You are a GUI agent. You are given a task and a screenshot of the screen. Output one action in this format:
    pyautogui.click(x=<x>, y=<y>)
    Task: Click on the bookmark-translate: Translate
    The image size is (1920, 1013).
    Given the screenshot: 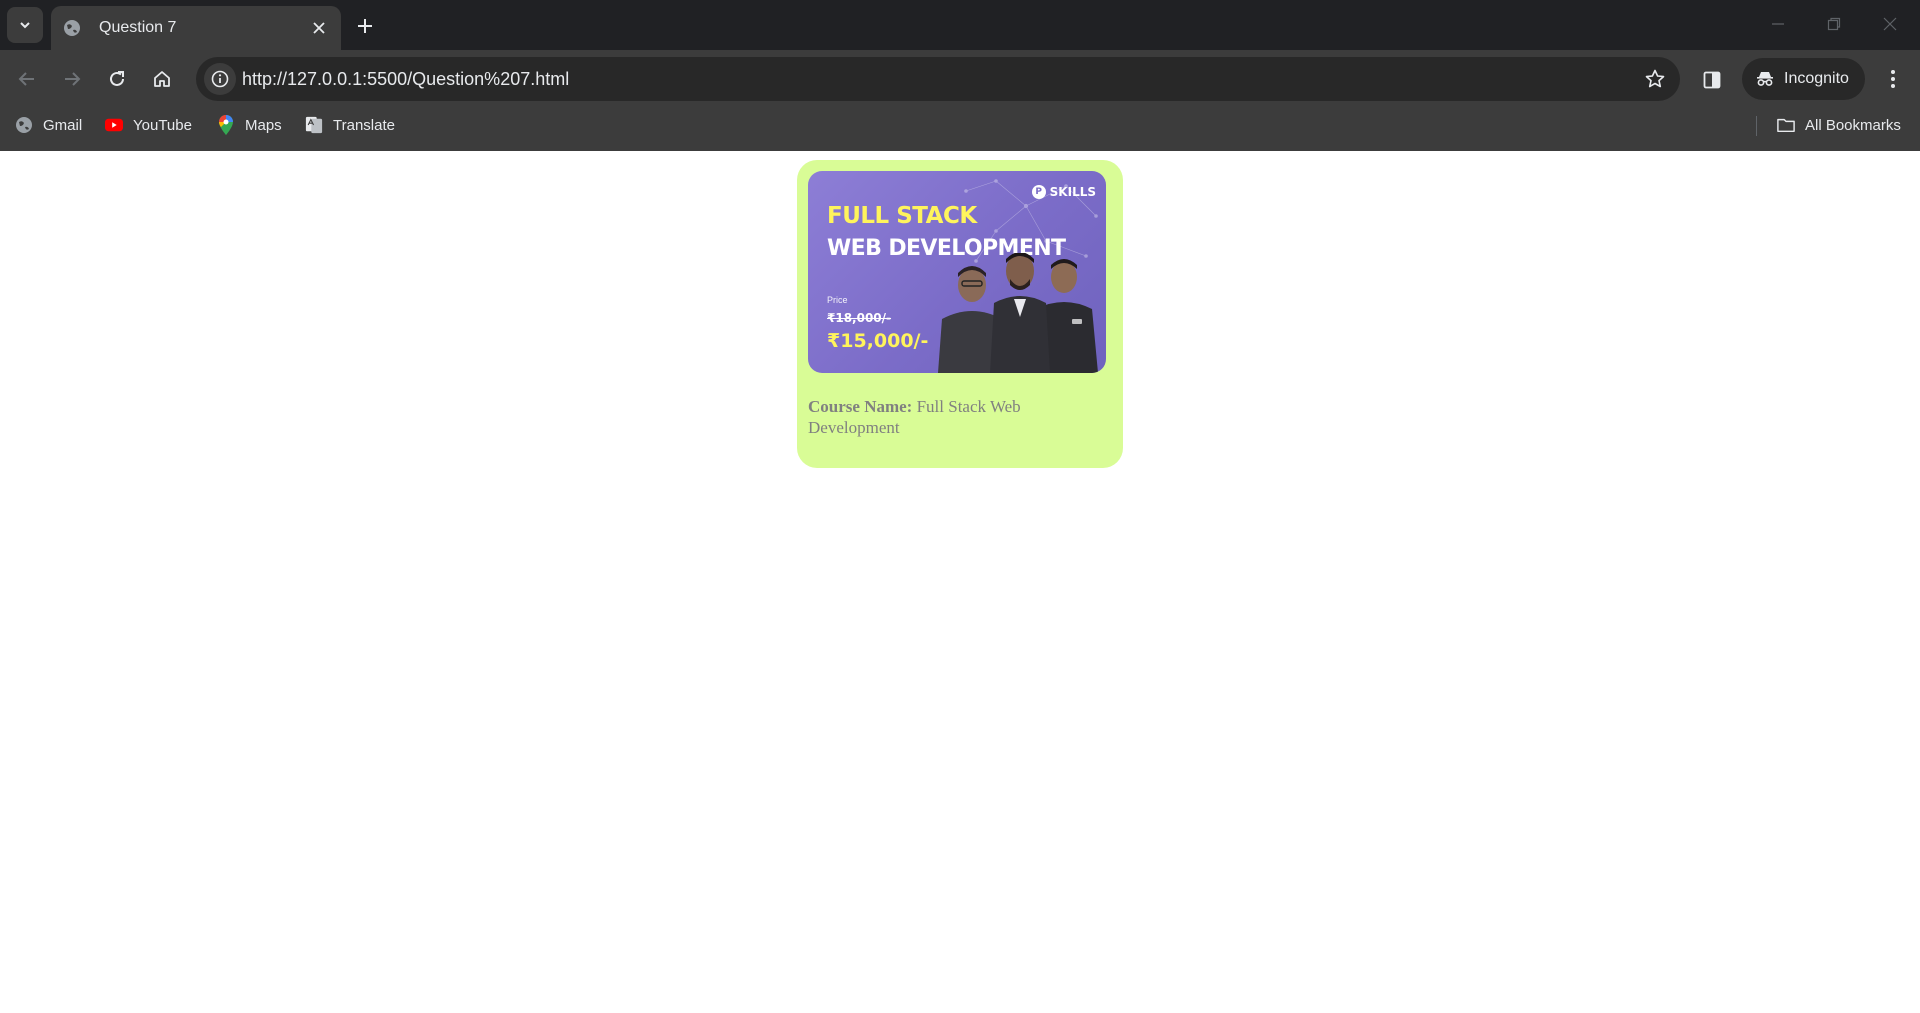 What is the action you would take?
    pyautogui.click(x=350, y=125)
    